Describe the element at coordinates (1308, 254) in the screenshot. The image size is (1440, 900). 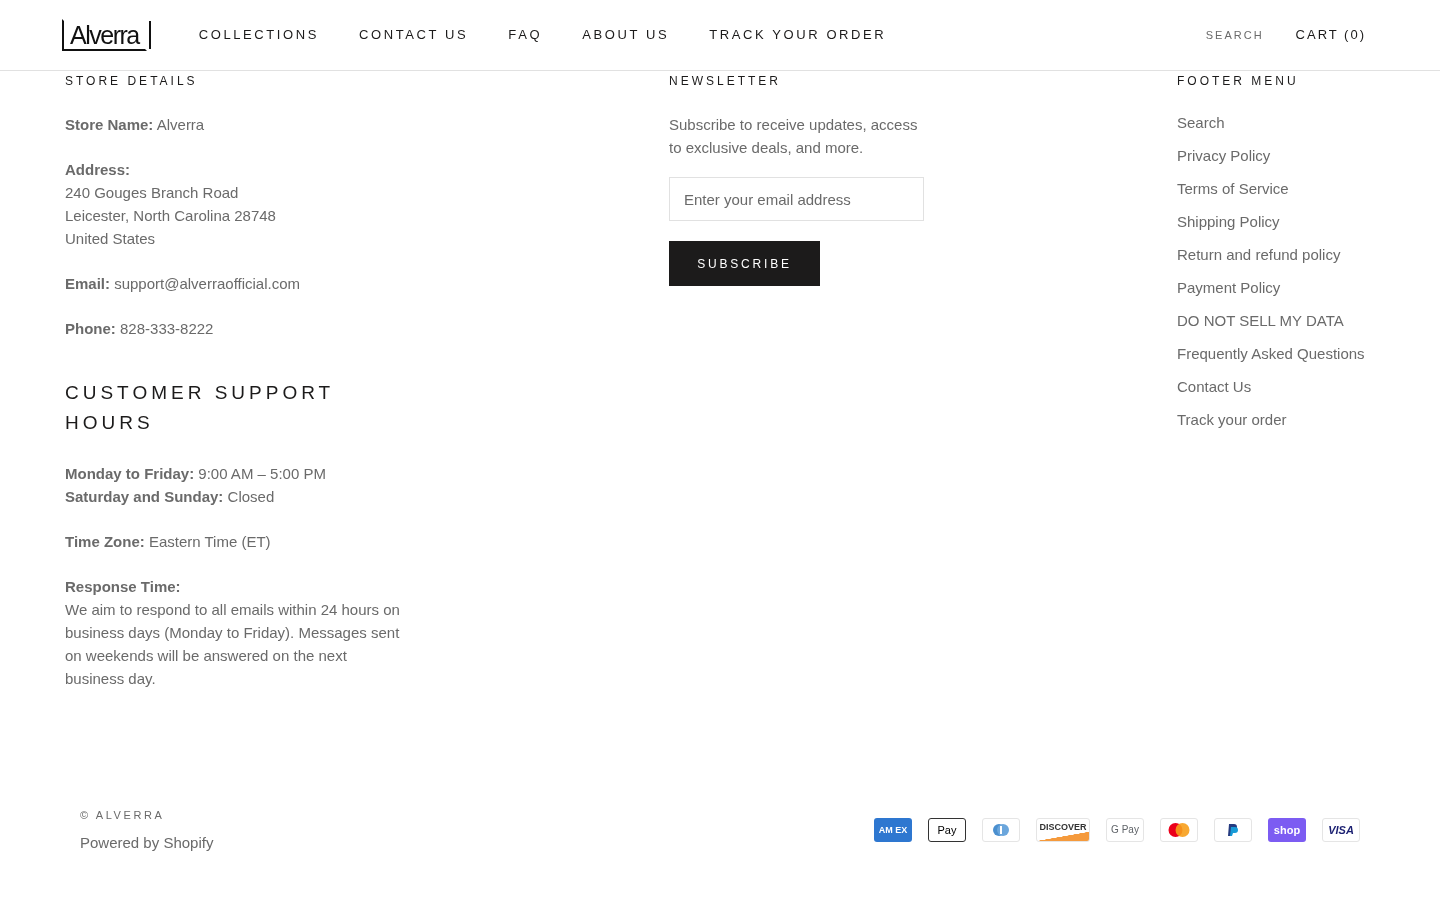
I see `footer-link: Return and refund policy` at that location.